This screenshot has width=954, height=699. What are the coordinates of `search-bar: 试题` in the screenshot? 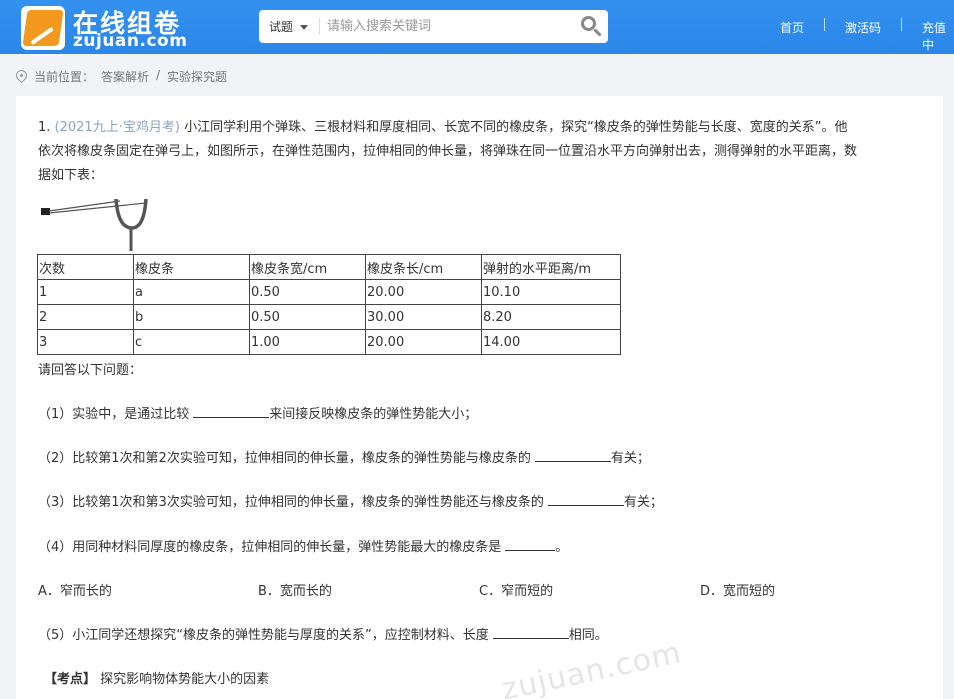 It's located at (433, 26).